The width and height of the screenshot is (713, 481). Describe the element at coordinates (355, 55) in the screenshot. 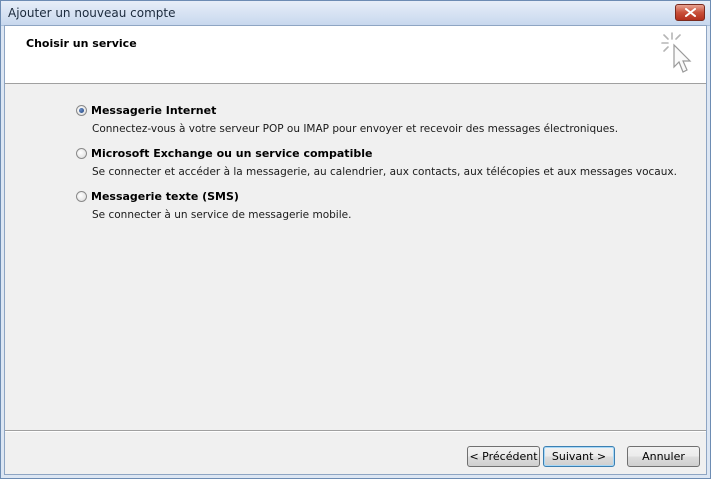

I see `wizard-header: Choisir un service` at that location.